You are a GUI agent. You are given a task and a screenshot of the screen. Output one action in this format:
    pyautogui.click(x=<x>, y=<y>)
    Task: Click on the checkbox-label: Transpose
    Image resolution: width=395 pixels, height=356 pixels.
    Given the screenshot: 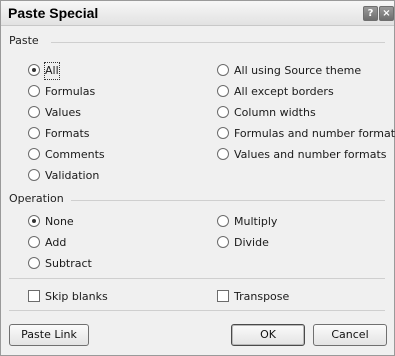 What is the action you would take?
    pyautogui.click(x=262, y=296)
    